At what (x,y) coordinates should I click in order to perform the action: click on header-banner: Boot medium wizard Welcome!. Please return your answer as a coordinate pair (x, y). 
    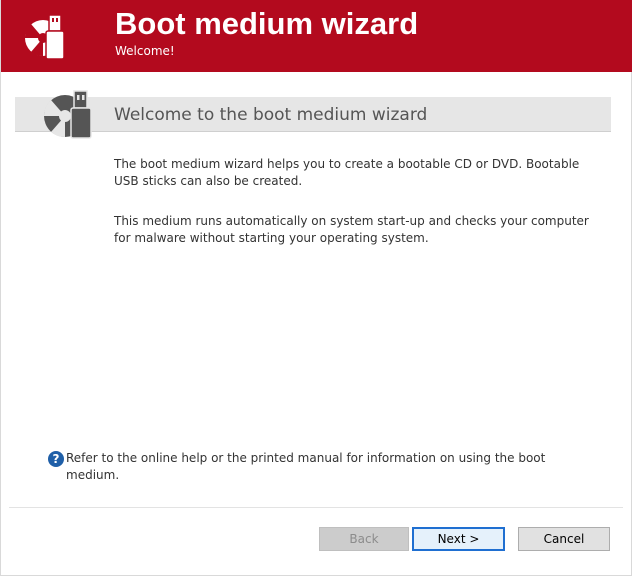
    Looking at the image, I should click on (316, 36).